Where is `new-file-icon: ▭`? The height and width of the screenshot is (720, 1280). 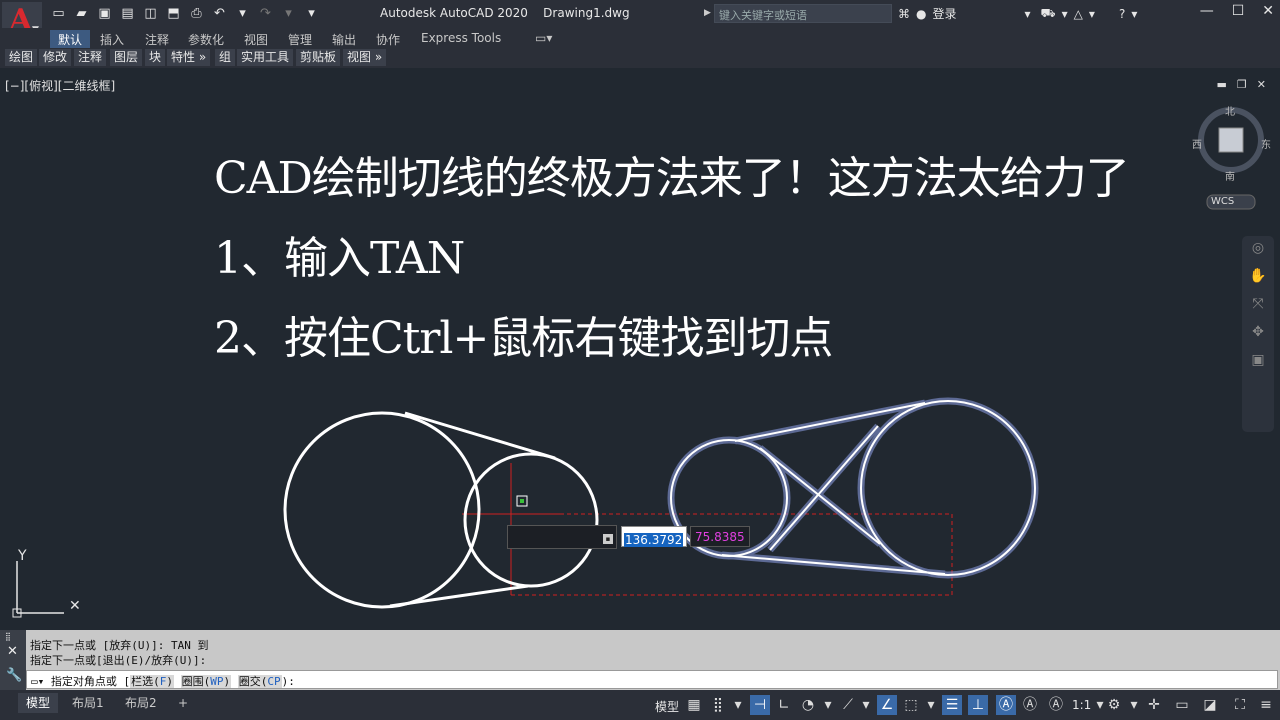
new-file-icon: ▭ is located at coordinates (58, 13).